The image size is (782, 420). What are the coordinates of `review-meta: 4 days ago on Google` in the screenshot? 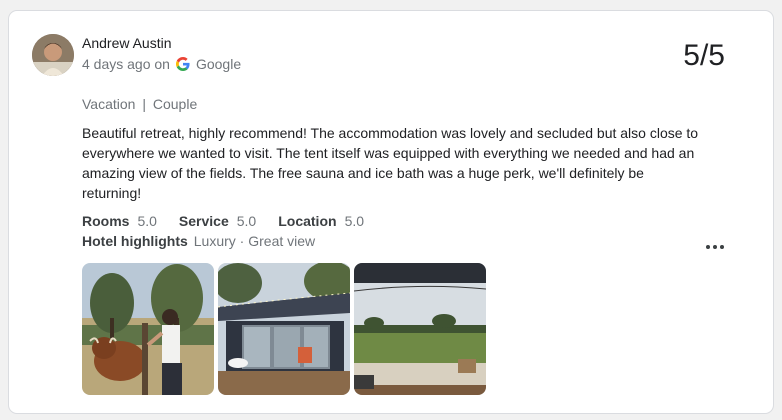 It's located at (161, 64).